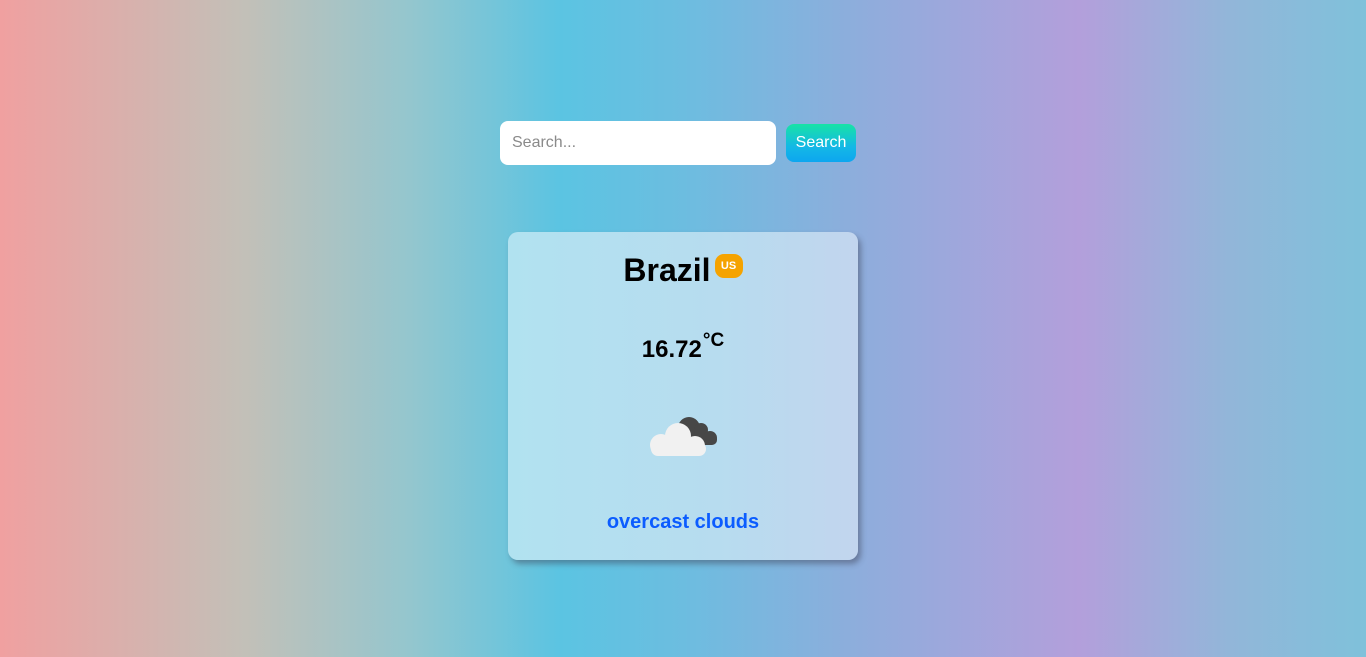 The image size is (1366, 657). Describe the element at coordinates (638, 143) in the screenshot. I see `search-input` at that location.